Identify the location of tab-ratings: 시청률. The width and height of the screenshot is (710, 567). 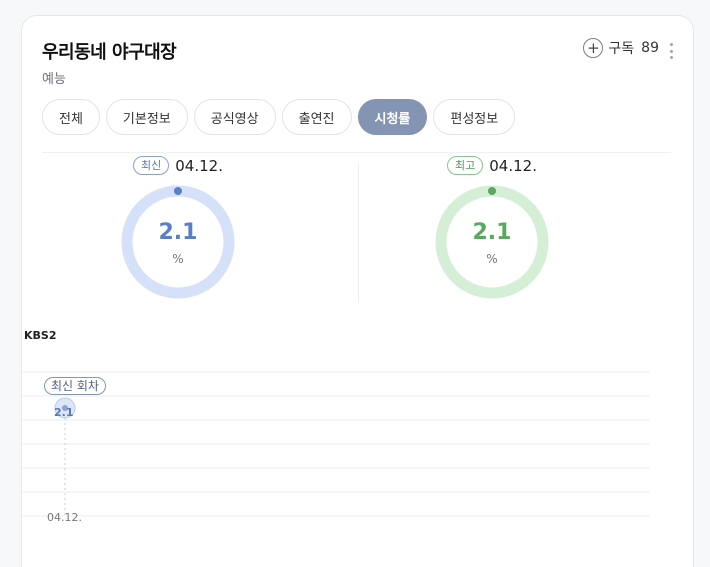
(392, 117).